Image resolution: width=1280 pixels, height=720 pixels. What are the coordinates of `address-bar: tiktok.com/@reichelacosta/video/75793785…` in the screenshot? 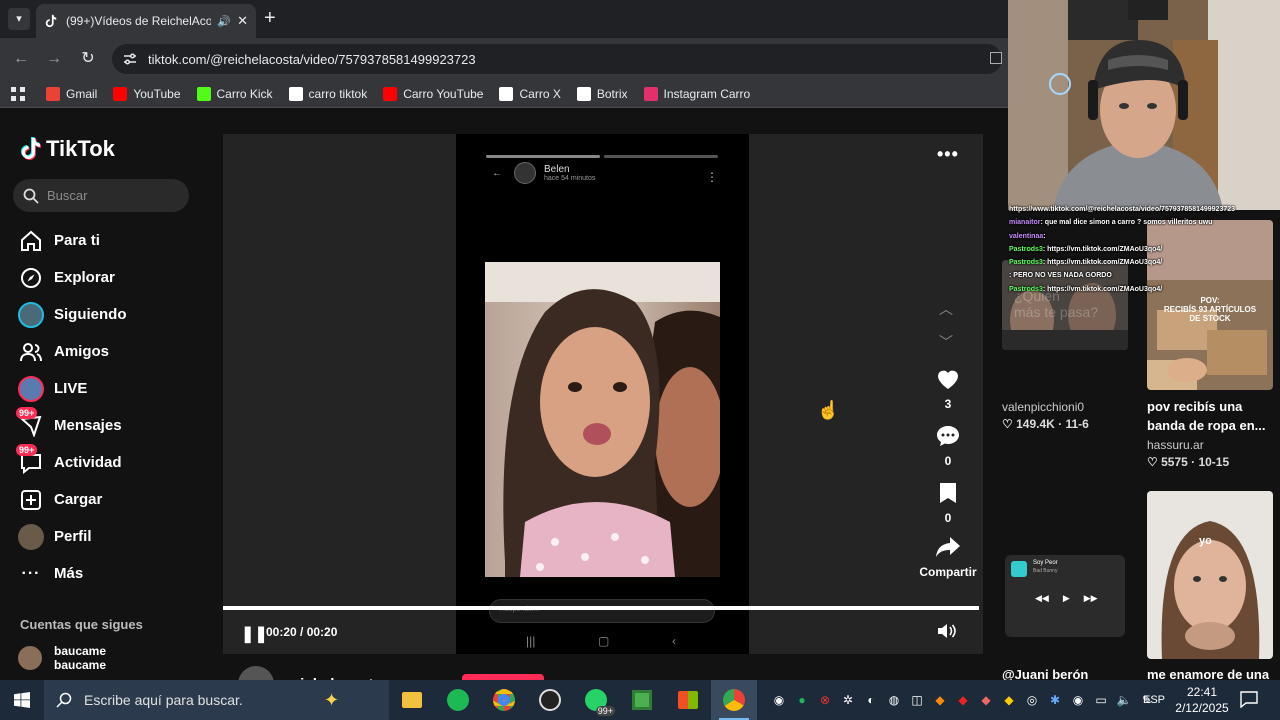 It's located at (557, 59).